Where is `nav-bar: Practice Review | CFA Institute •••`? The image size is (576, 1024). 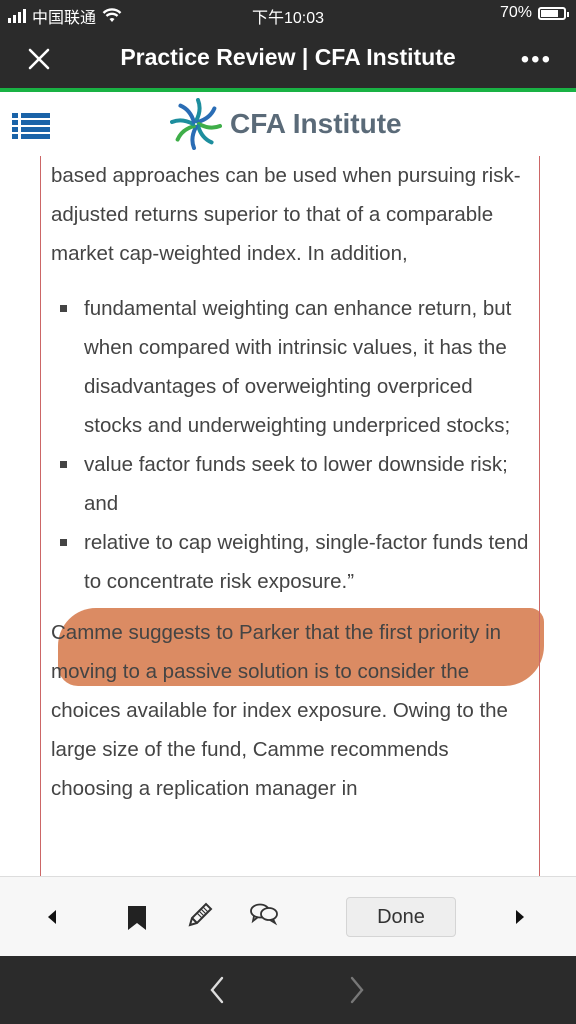
nav-bar: Practice Review | CFA Institute ••• is located at coordinates (288, 58).